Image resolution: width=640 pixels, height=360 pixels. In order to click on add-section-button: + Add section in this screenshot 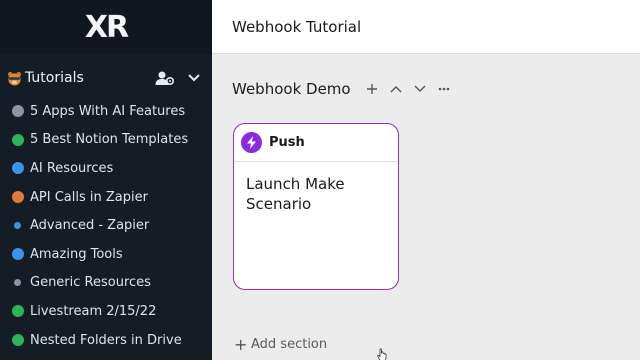, I will do `click(280, 344)`.